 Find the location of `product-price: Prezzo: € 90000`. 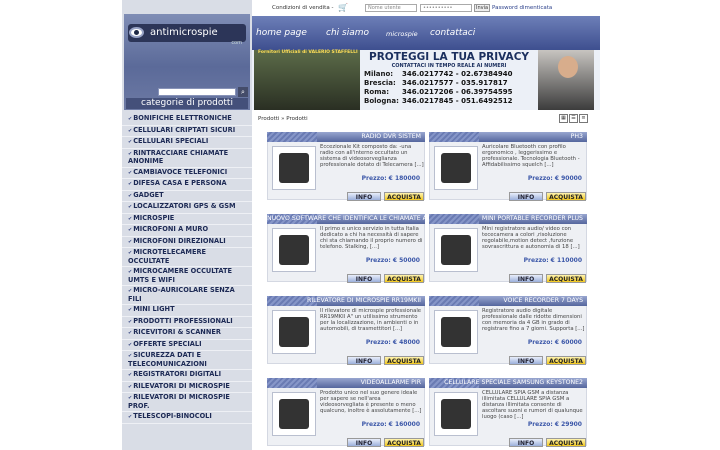

product-price: Prezzo: € 90000 is located at coordinates (554, 178).